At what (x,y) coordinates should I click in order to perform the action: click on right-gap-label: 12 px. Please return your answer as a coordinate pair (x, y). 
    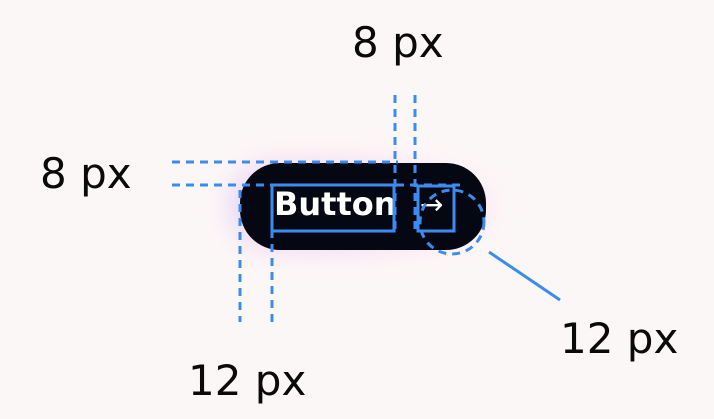
    Looking at the image, I should click on (619, 338).